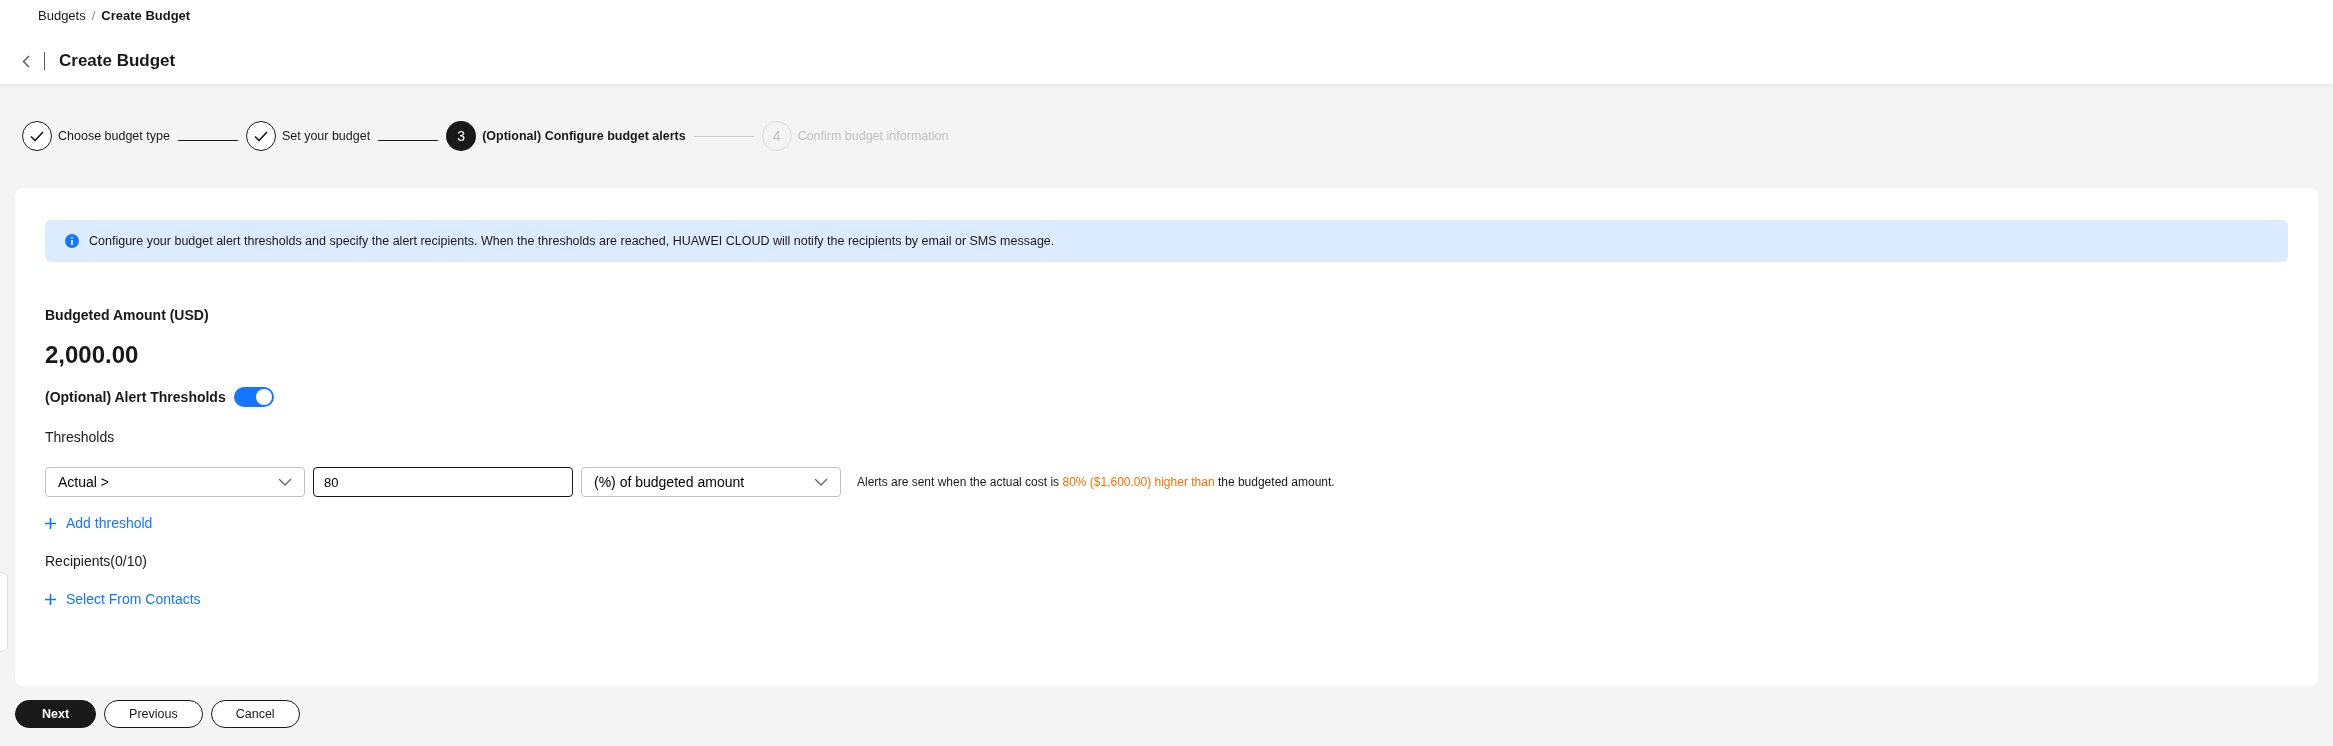 Image resolution: width=2333 pixels, height=746 pixels. I want to click on next-button: Next, so click(56, 714).